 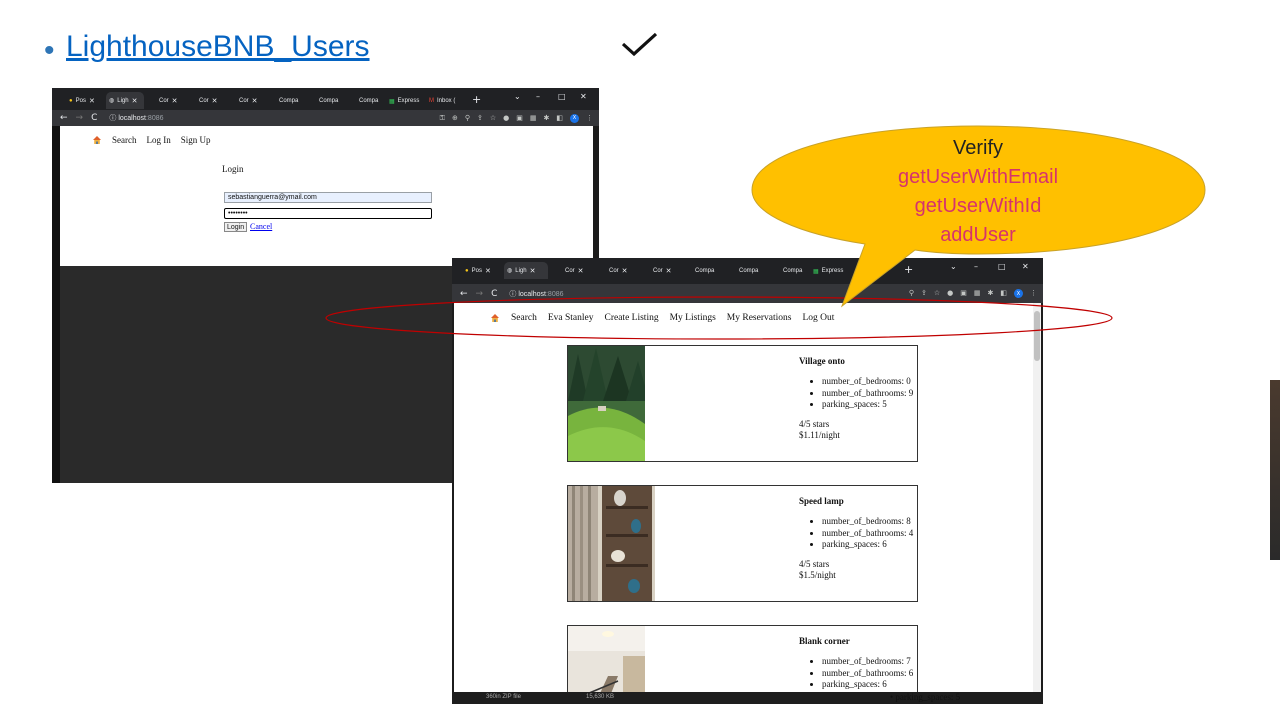 I want to click on callout-heading: Verify, so click(x=978, y=148).